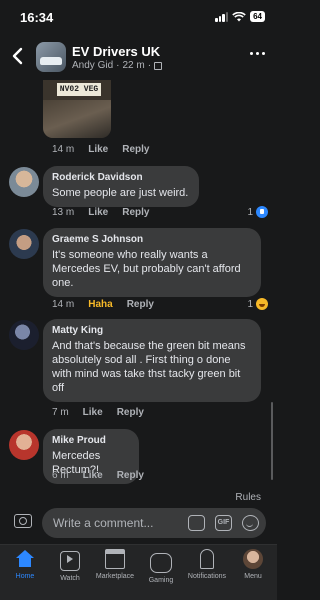 The width and height of the screenshot is (320, 600). I want to click on comment-meta: 7 m Like Reply, so click(98, 412).